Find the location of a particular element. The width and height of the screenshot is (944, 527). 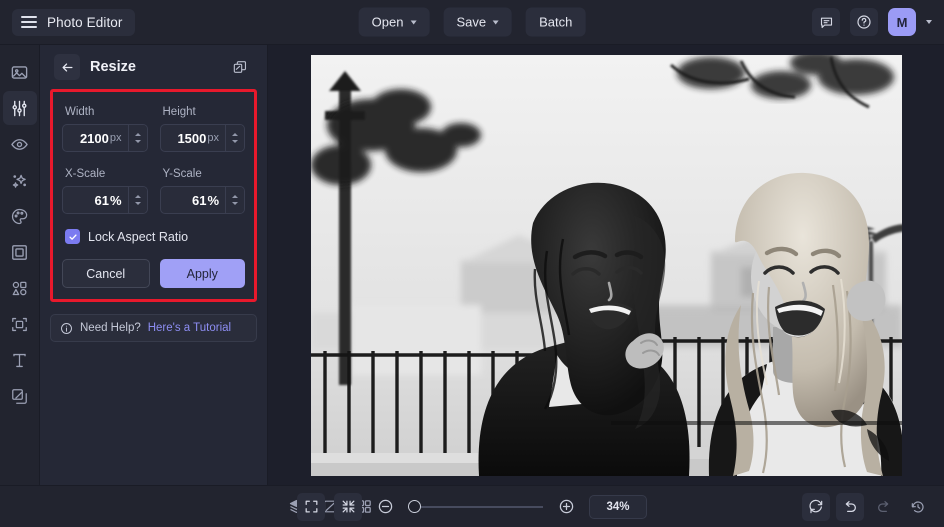

history-button is located at coordinates (918, 507).